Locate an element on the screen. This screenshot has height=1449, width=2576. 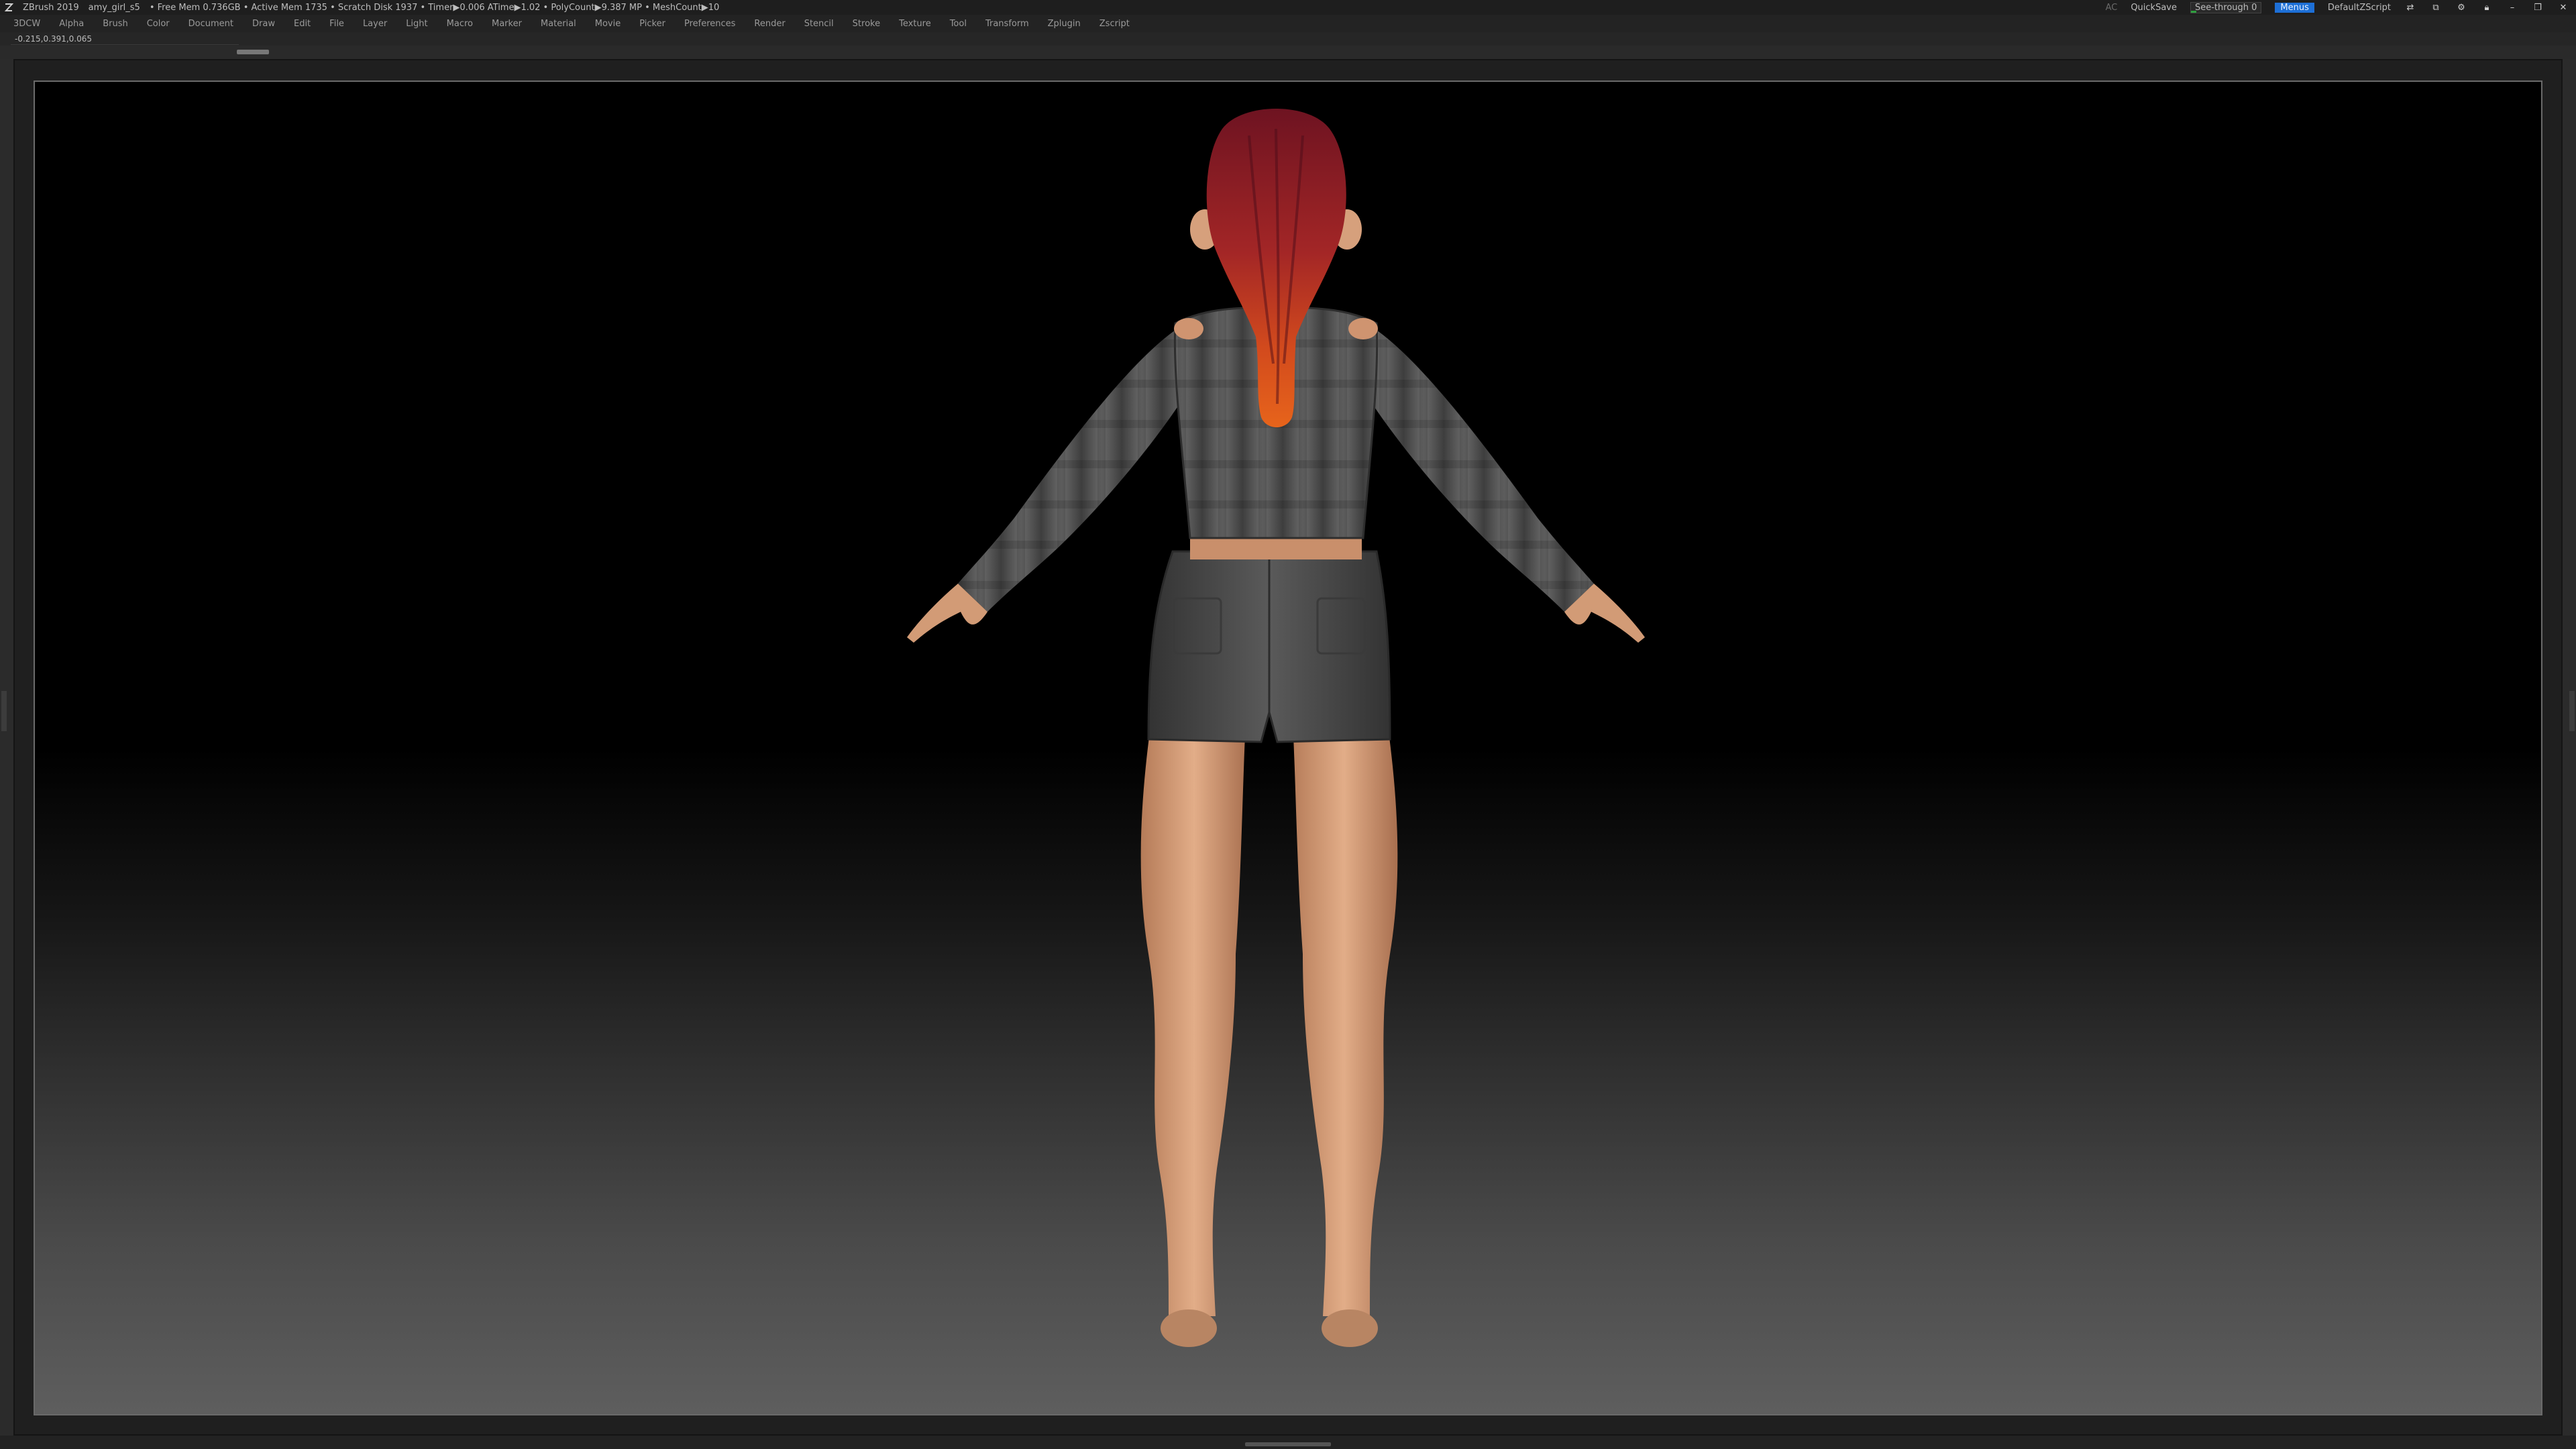
see-through-slider: See-through 0 is located at coordinates (2226, 7).